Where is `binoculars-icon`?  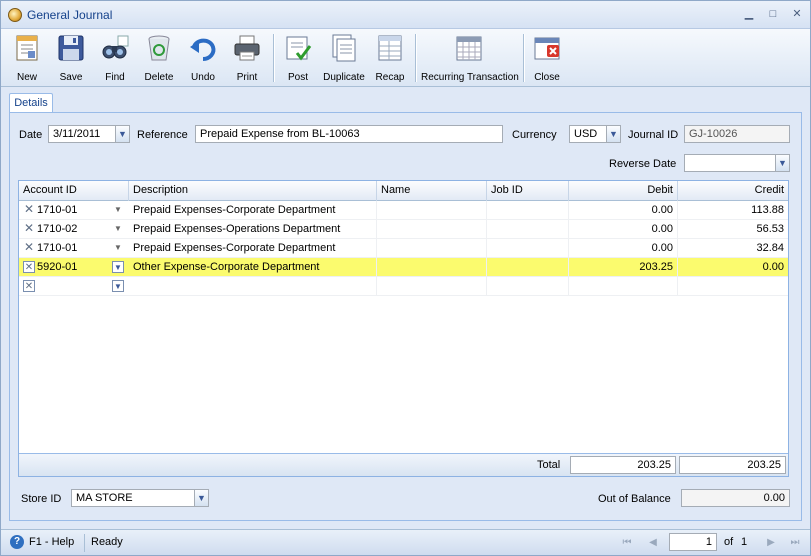
binoculars-icon is located at coordinates (115, 47).